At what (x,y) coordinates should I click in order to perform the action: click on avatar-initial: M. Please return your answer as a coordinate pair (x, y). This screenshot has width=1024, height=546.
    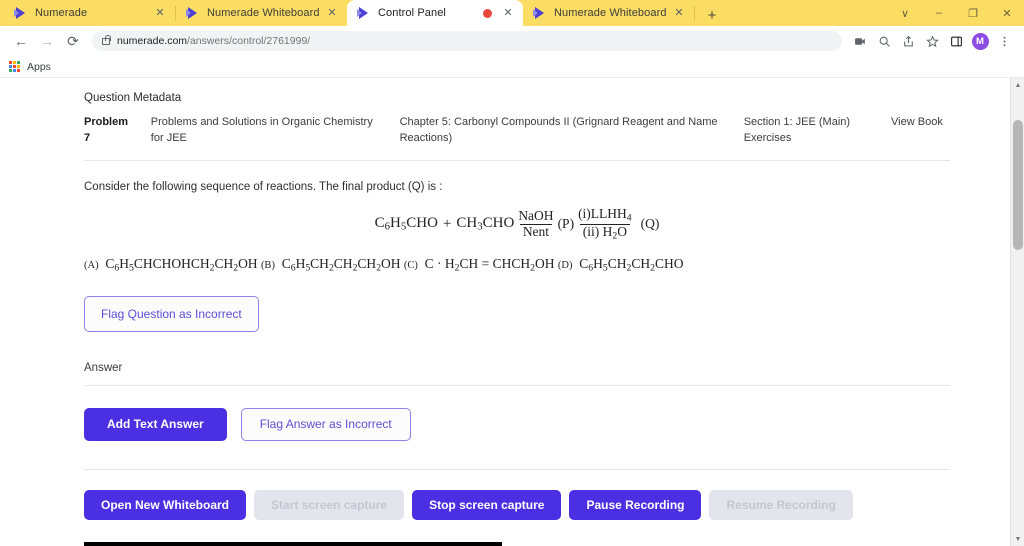
    Looking at the image, I should click on (980, 41).